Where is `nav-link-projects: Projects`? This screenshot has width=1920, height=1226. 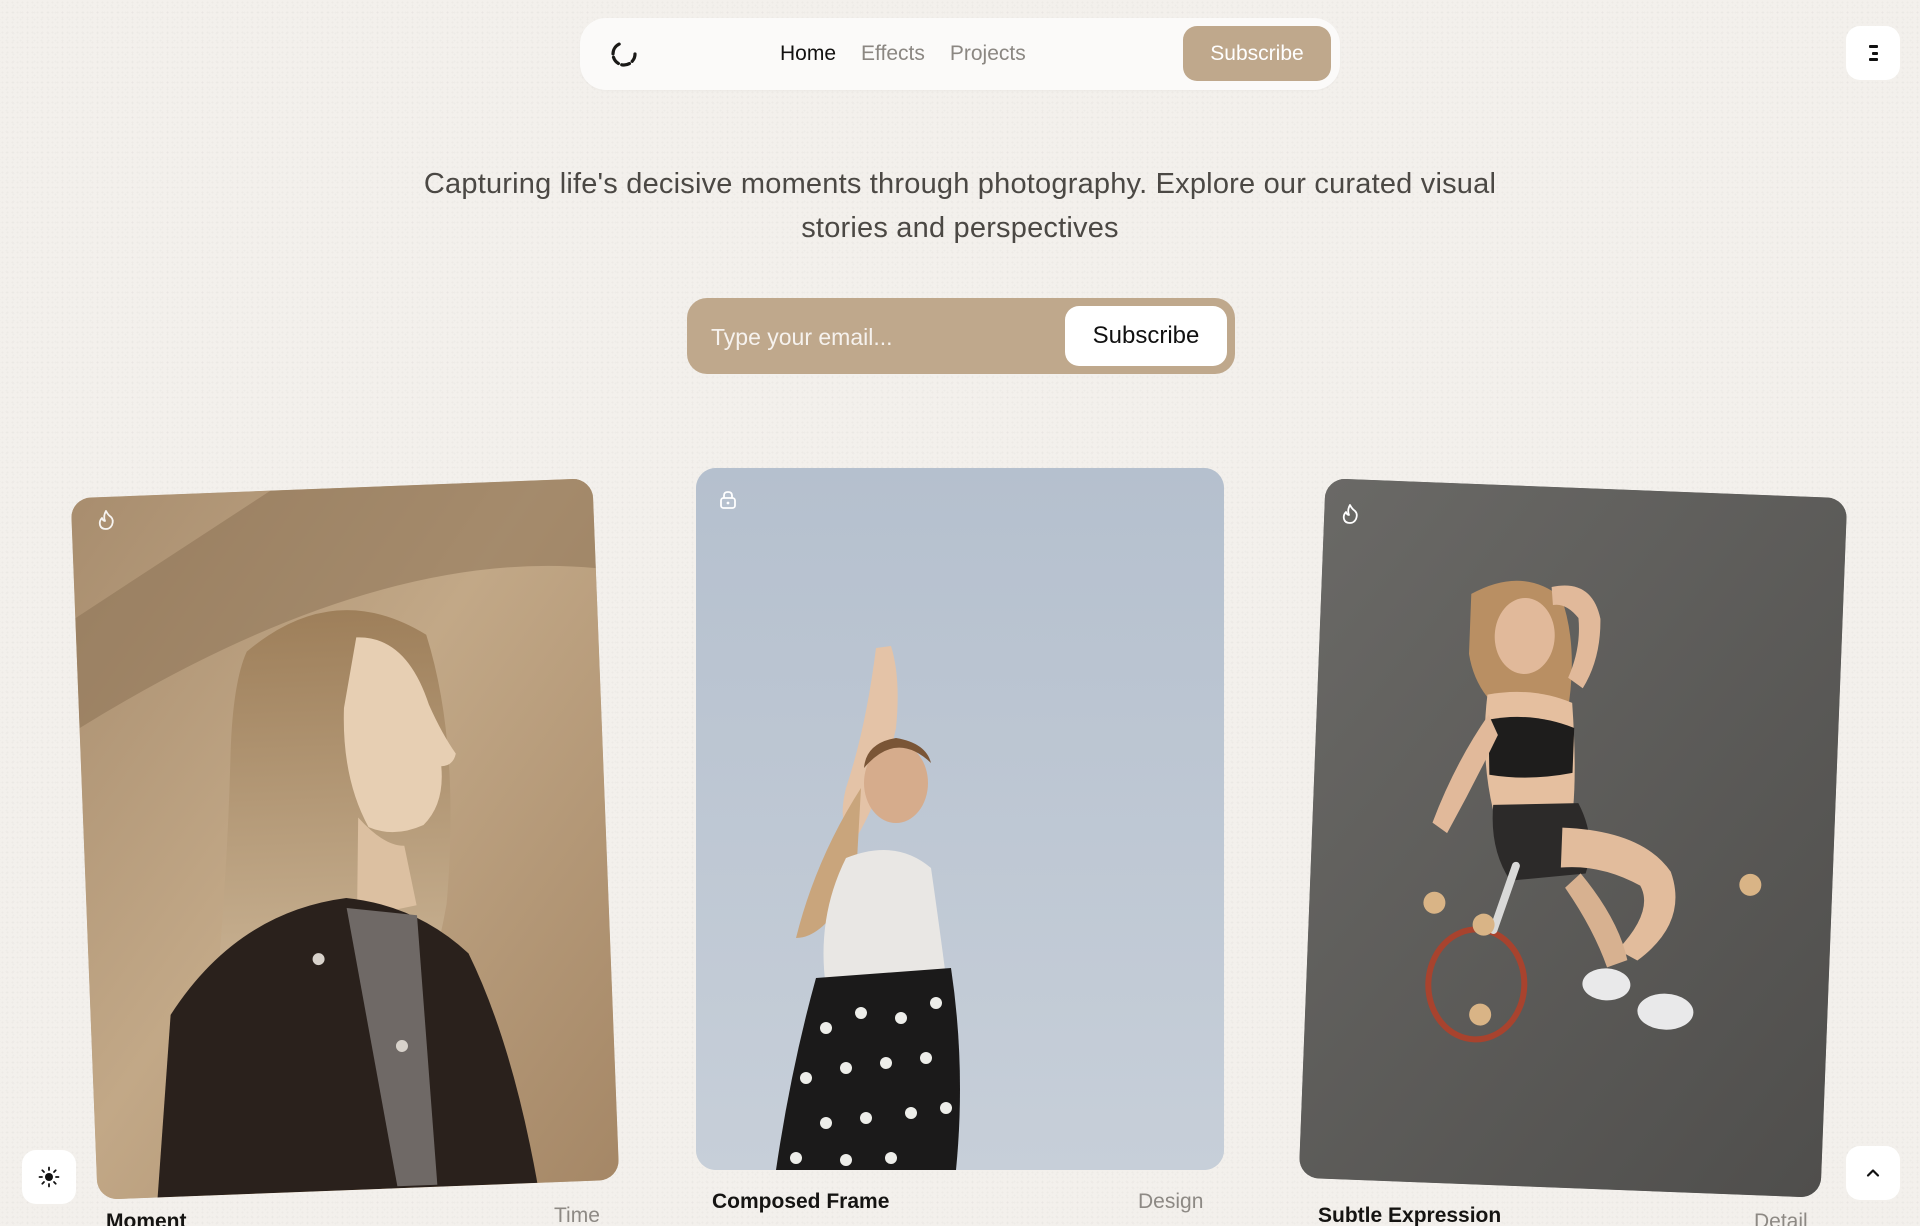 nav-link-projects: Projects is located at coordinates (988, 54).